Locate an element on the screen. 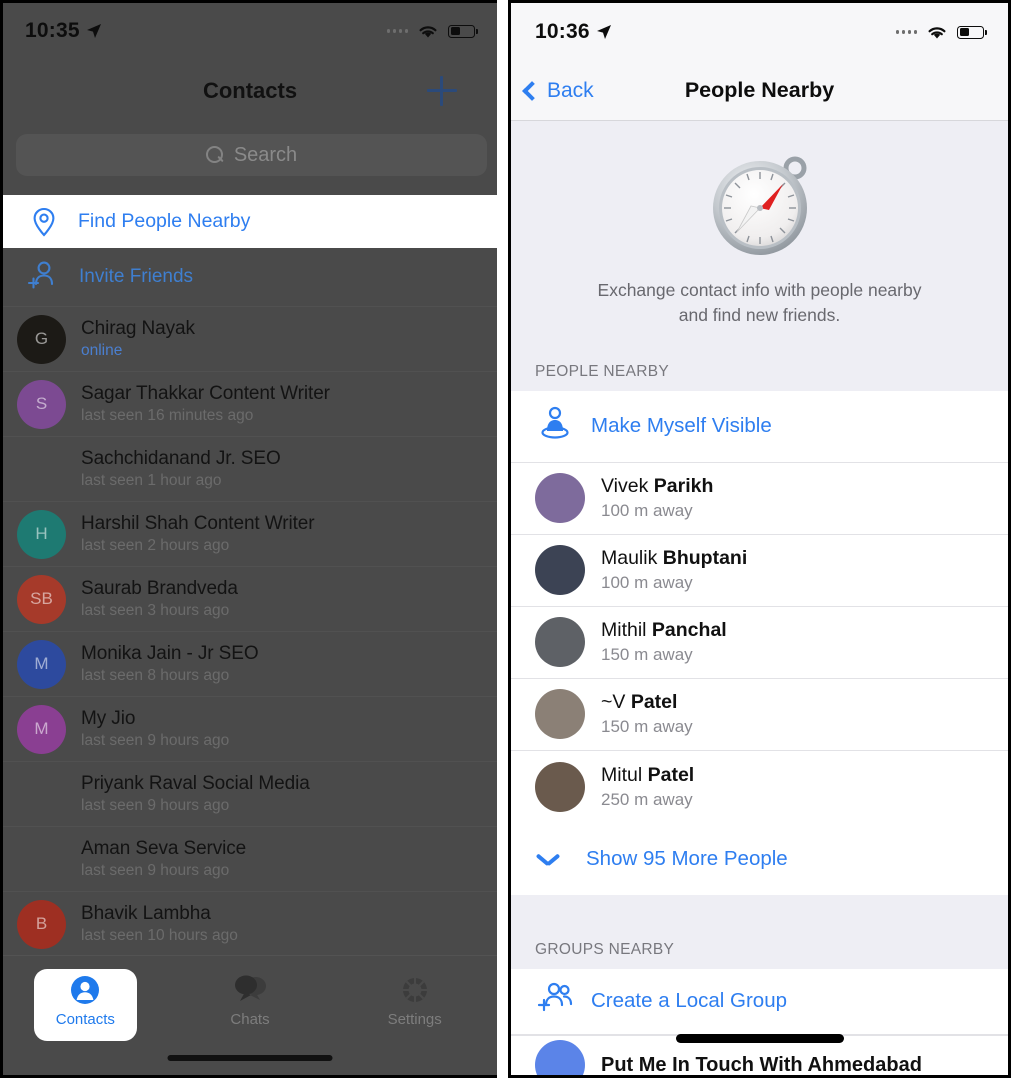  contact-status: last seen 2 hours ago is located at coordinates (155, 545).